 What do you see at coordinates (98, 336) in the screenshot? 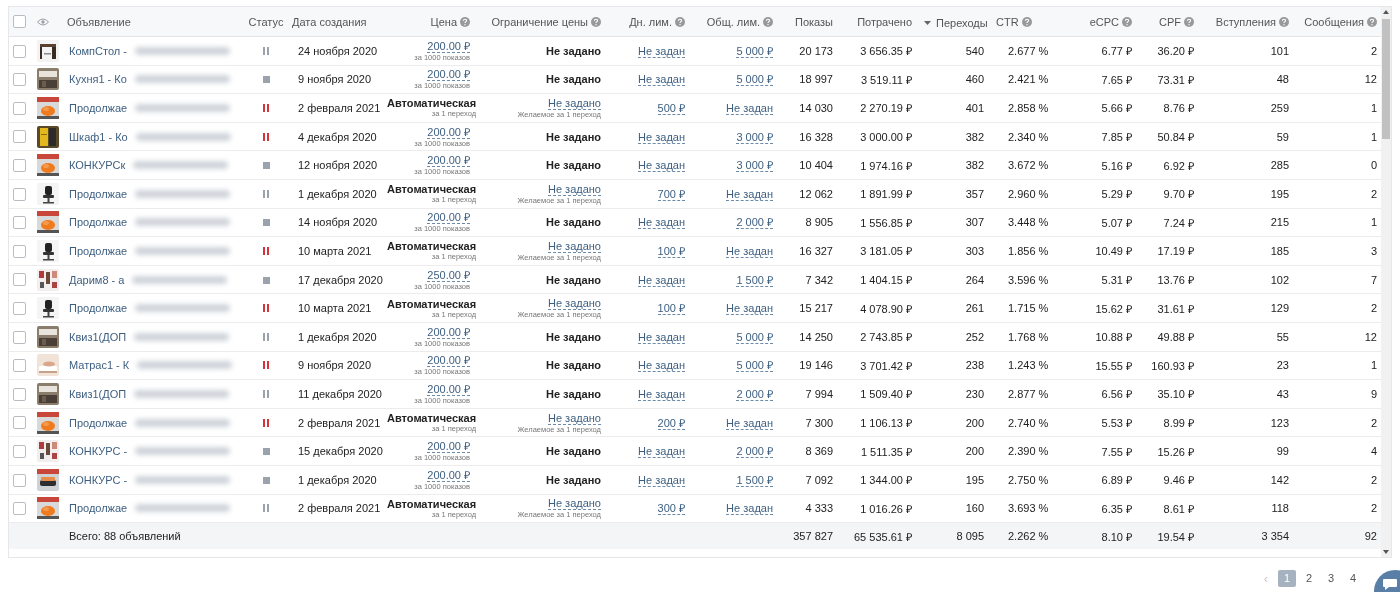
I see `ad-name-link: Квиз1(ДОП` at bounding box center [98, 336].